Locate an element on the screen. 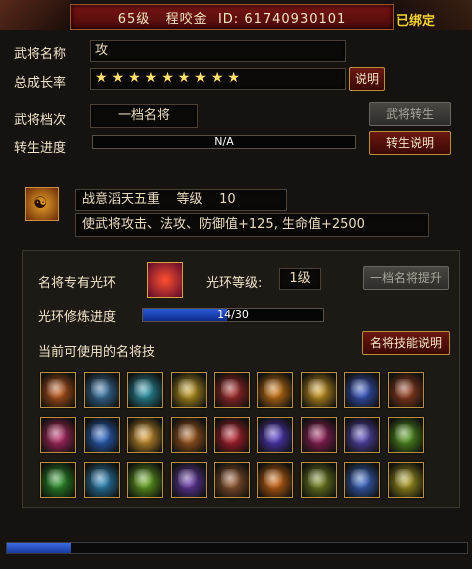 The image size is (472, 569). buff-name: 战意滔天五重 is located at coordinates (121, 199).